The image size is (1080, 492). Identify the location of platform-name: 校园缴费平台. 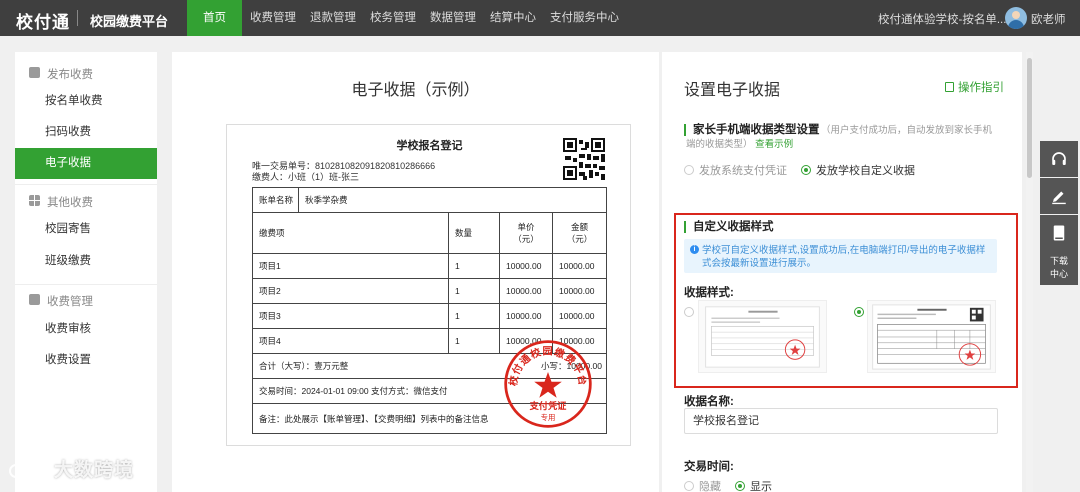
(129, 21).